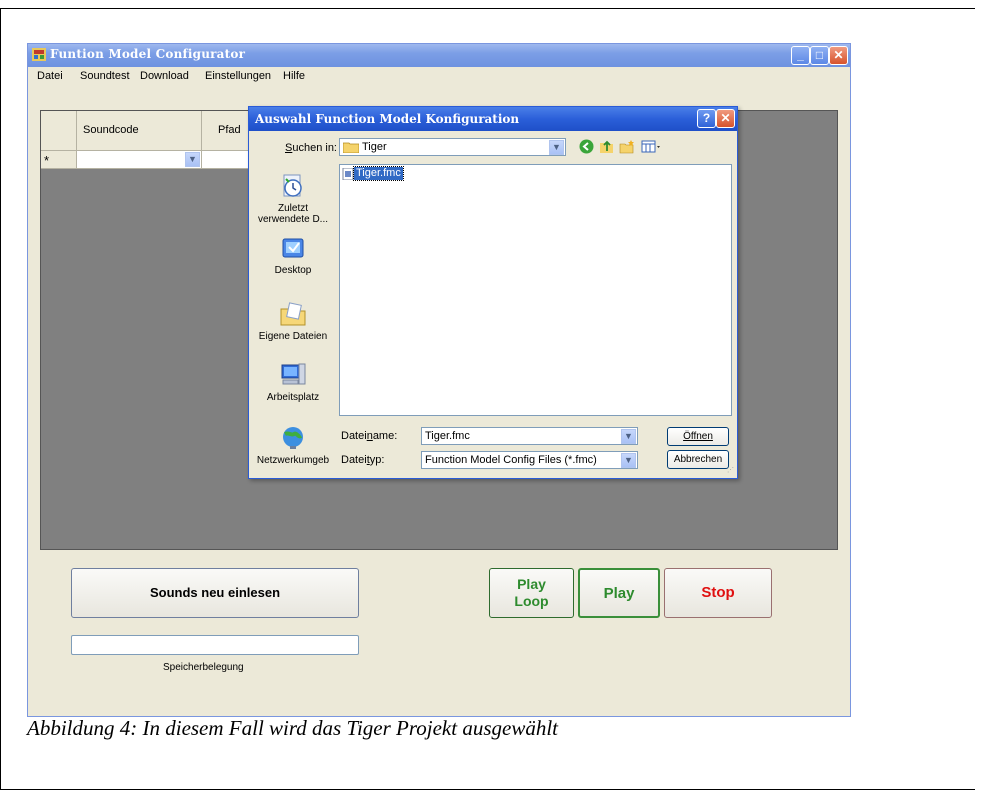 The image size is (981, 794). What do you see at coordinates (294, 76) in the screenshot?
I see `menu-hilfe: Hilfe` at bounding box center [294, 76].